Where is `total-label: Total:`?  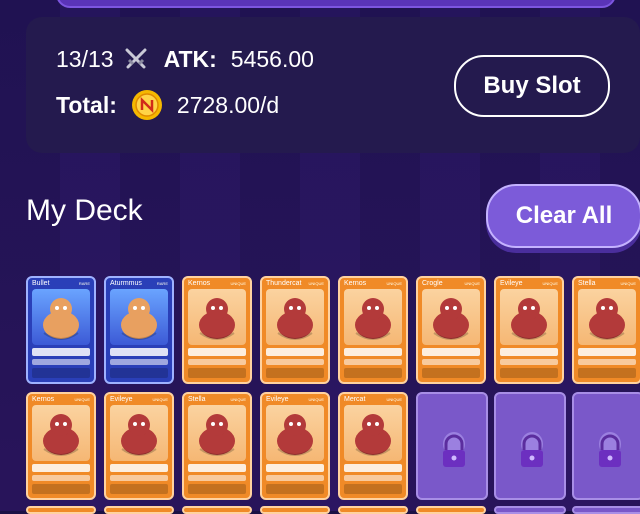
total-label: Total: is located at coordinates (86, 104).